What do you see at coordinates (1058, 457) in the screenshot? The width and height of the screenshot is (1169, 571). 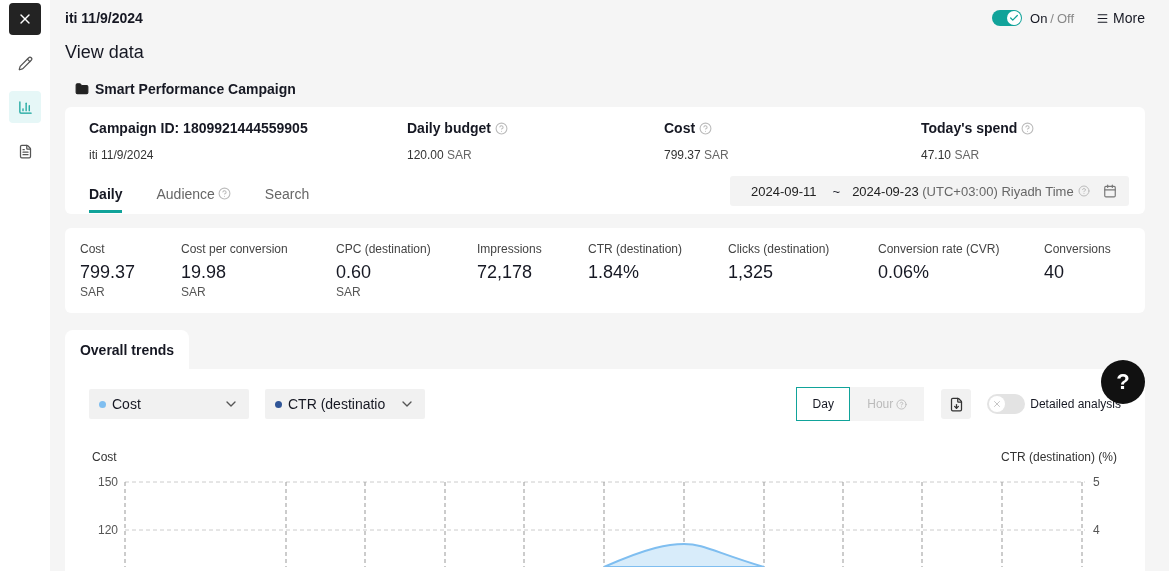 I see `axis-title: CTR (destination) (%)` at bounding box center [1058, 457].